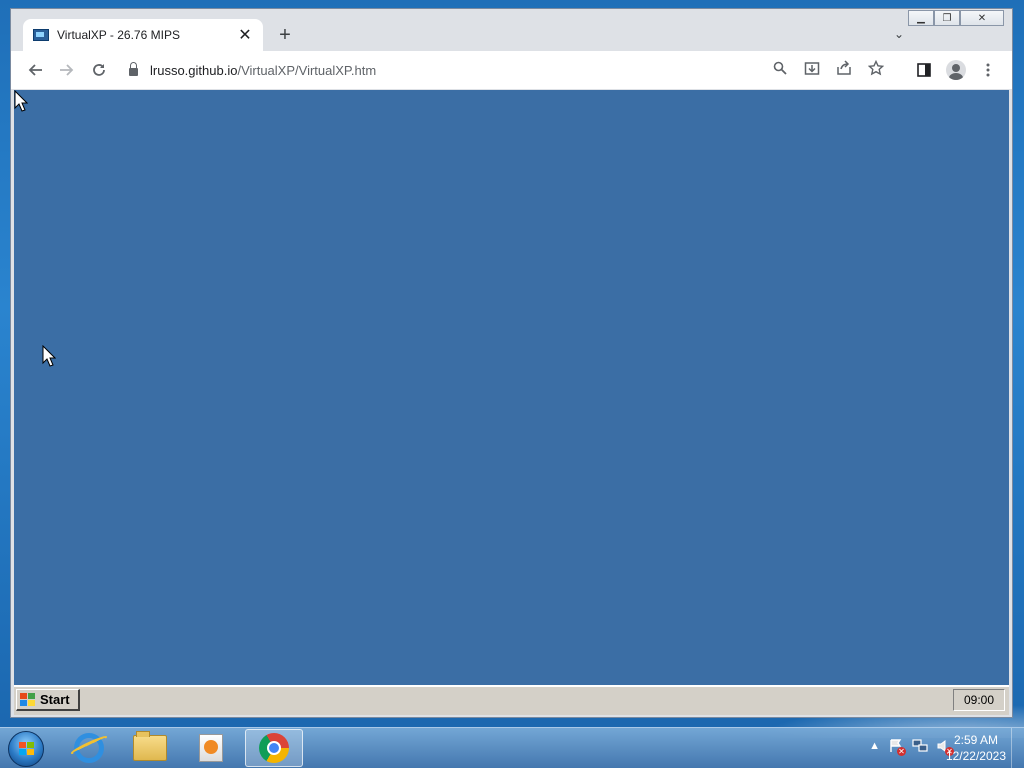 Image resolution: width=1024 pixels, height=768 pixels. Describe the element at coordinates (975, 756) in the screenshot. I see `clock-date: 12/22/2023` at that location.